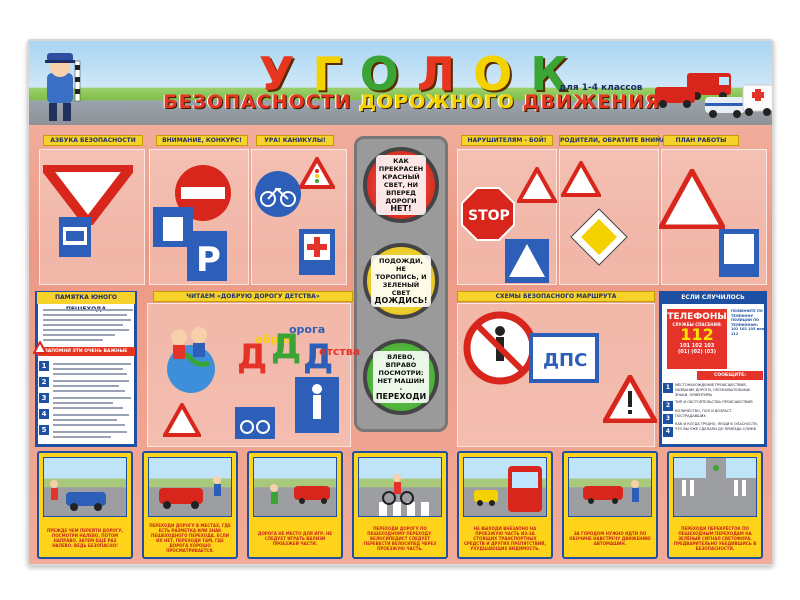 The height and width of the screenshot is (600, 800). I want to click on memo-warning-icon, so click(40, 347).